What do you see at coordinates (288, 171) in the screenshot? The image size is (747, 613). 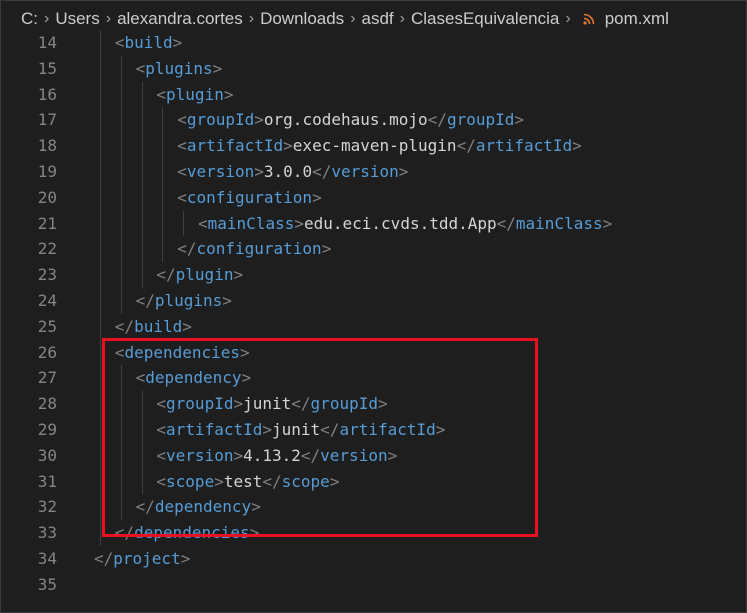 I see `element-text: 3.0.0` at bounding box center [288, 171].